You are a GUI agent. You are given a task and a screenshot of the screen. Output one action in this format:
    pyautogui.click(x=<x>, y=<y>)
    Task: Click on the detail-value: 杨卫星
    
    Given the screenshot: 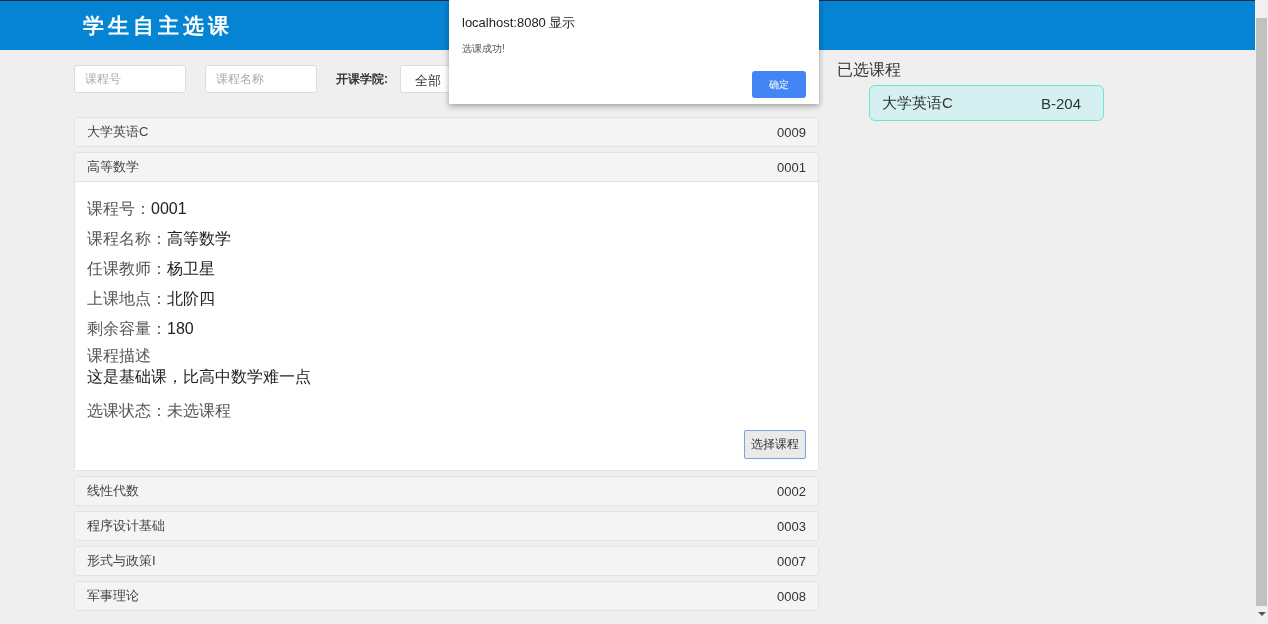 What is the action you would take?
    pyautogui.click(x=191, y=268)
    